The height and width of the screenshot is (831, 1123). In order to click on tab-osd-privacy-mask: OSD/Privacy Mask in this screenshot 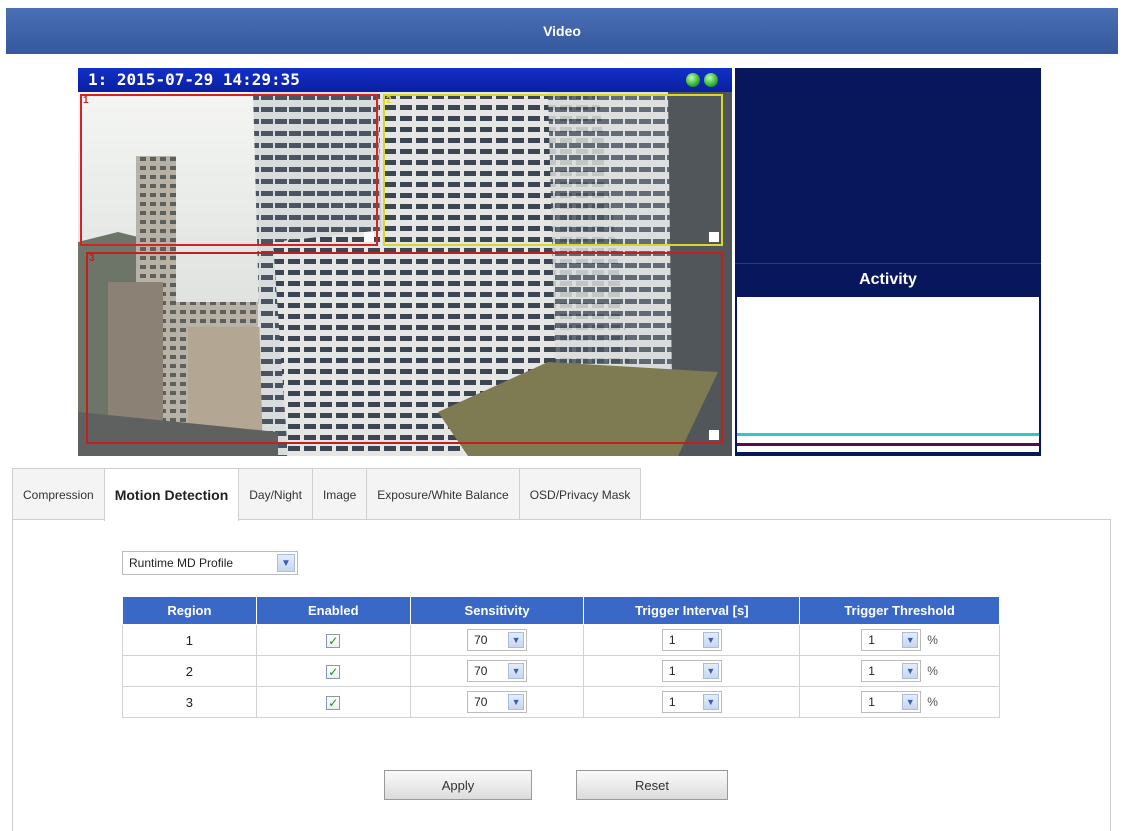, I will do `click(580, 494)`.